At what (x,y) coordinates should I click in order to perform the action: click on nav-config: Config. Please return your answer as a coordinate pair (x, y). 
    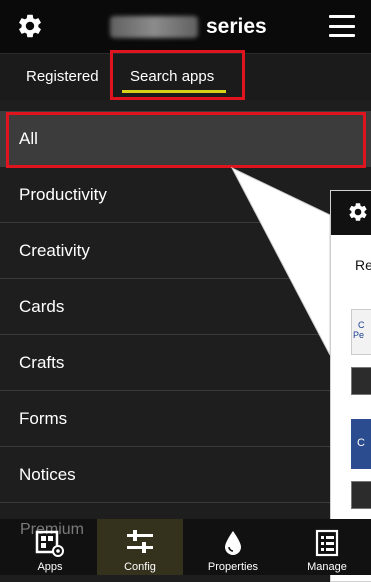
    Looking at the image, I should click on (140, 547).